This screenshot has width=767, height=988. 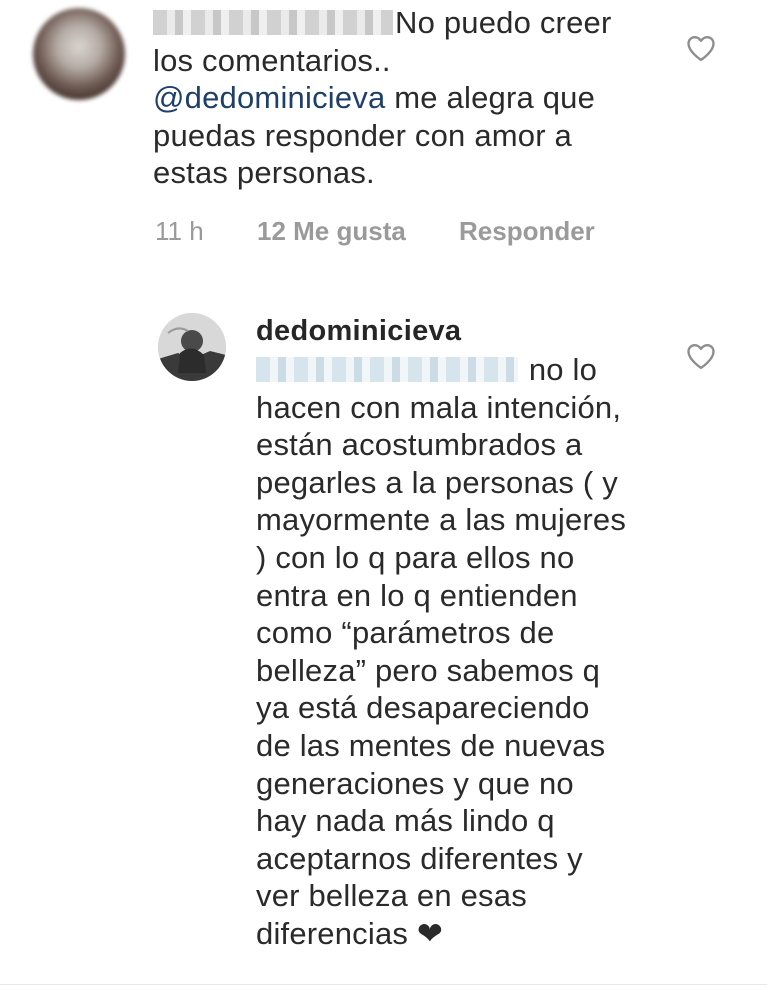 I want to click on comment-line-4: puedas responder con amor a, so click(x=362, y=135).